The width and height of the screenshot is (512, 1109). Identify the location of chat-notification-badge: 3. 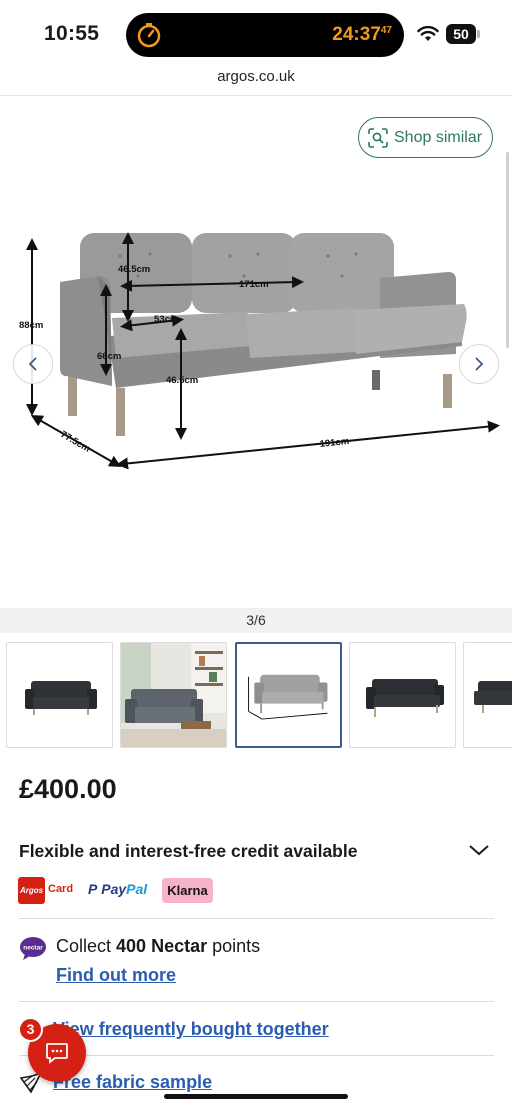
(30, 1029).